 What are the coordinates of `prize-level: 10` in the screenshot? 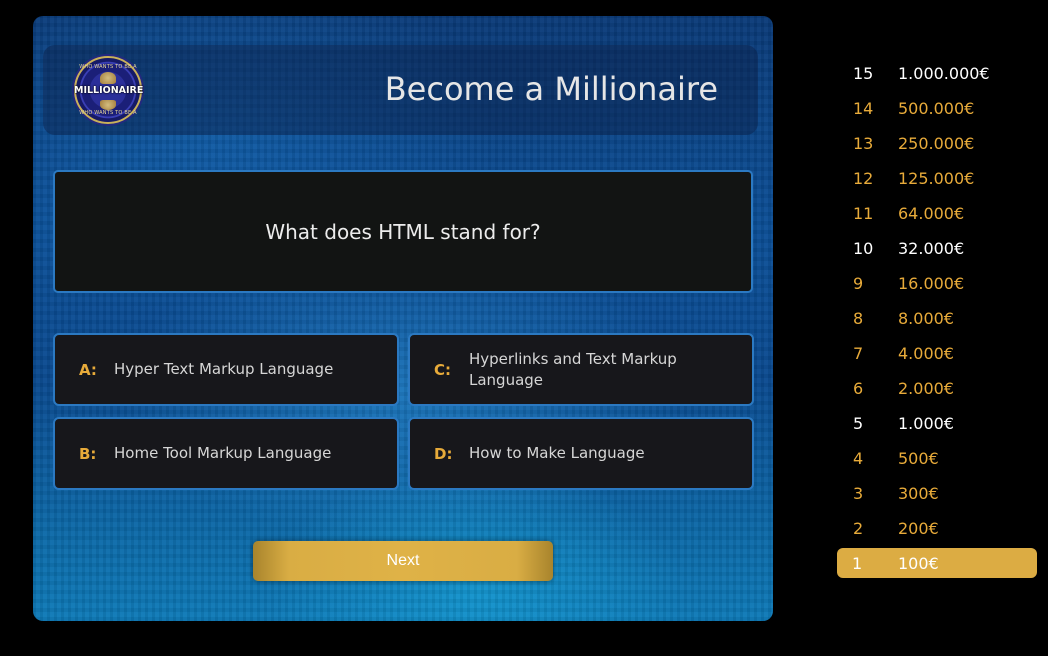 It's located at (863, 248).